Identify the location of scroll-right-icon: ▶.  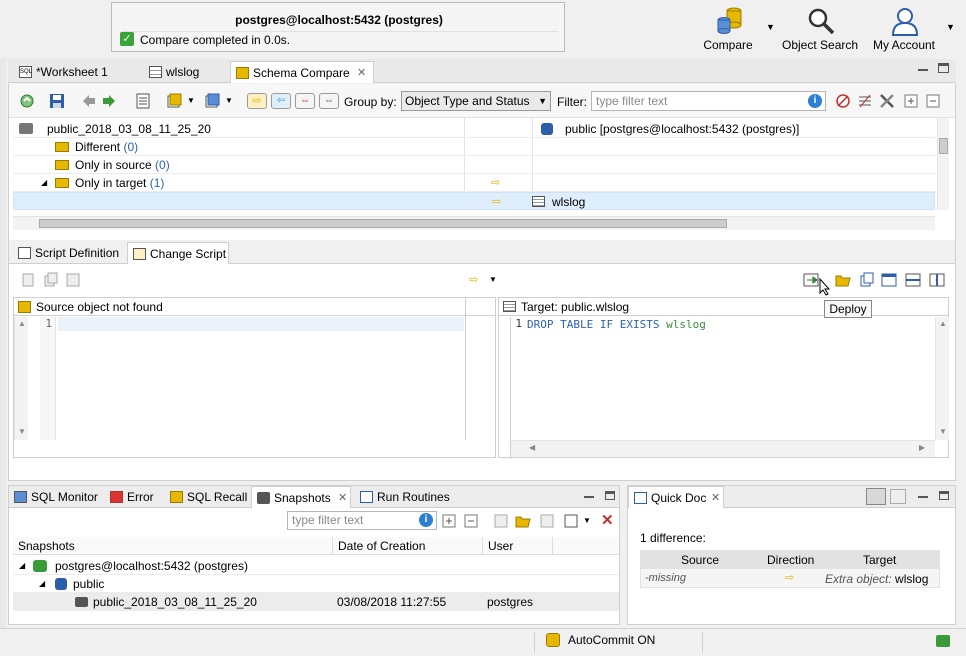
(922, 447).